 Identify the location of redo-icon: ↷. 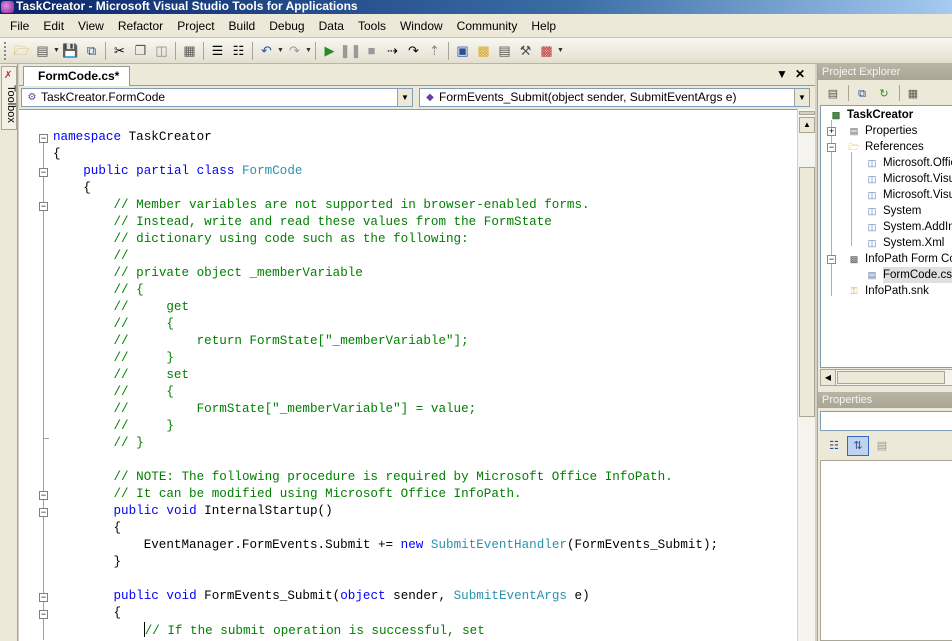
(294, 51).